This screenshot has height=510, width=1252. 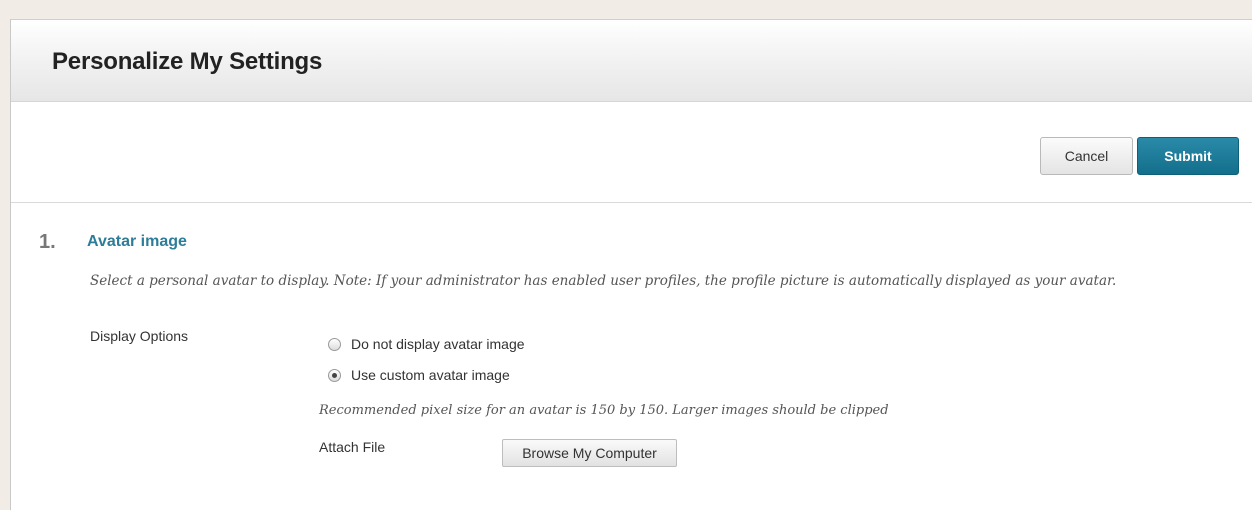 What do you see at coordinates (430, 375) in the screenshot?
I see `radio-label: Use custom avatar image` at bounding box center [430, 375].